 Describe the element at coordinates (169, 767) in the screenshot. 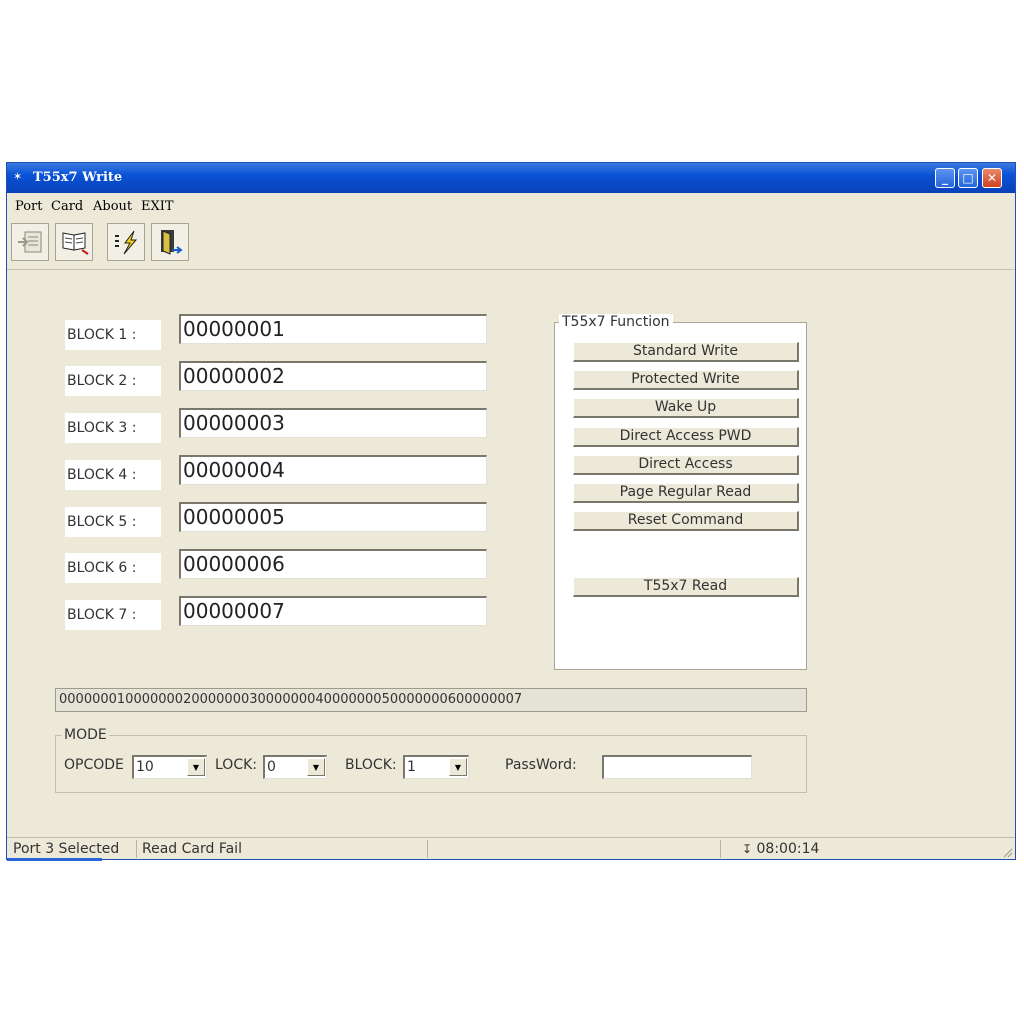

I see `opcode-select: 10 ▼` at that location.